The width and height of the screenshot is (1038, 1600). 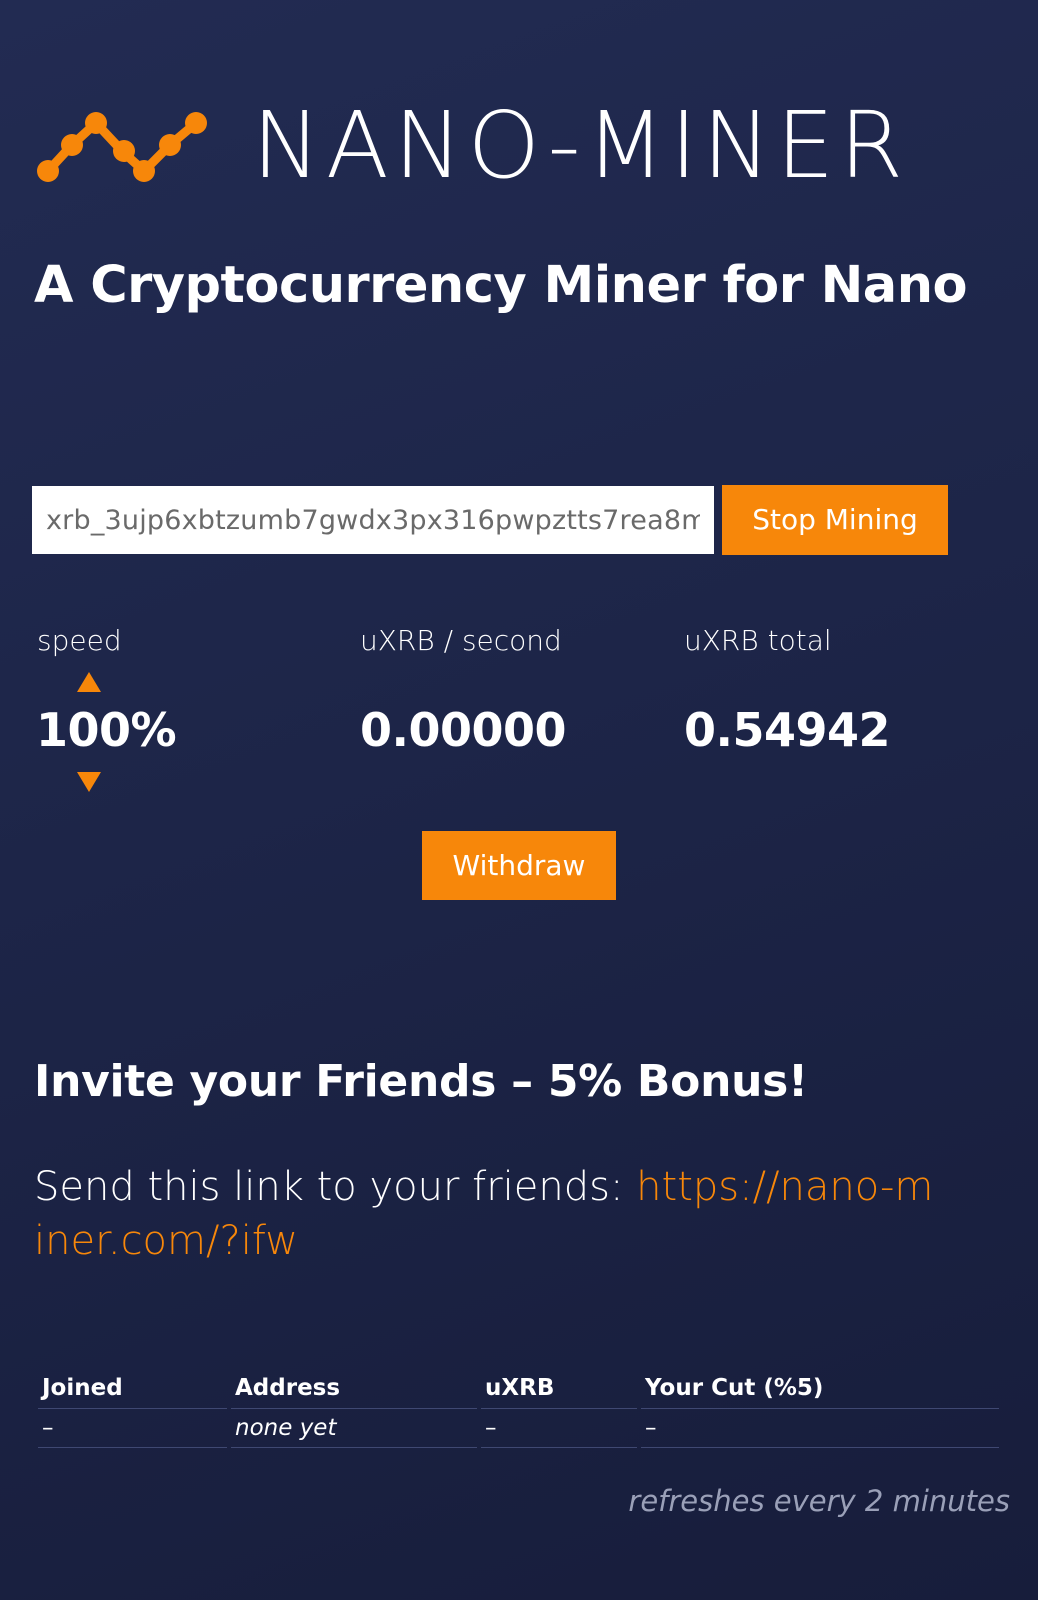 What do you see at coordinates (89, 782) in the screenshot?
I see `speed-down-icon` at bounding box center [89, 782].